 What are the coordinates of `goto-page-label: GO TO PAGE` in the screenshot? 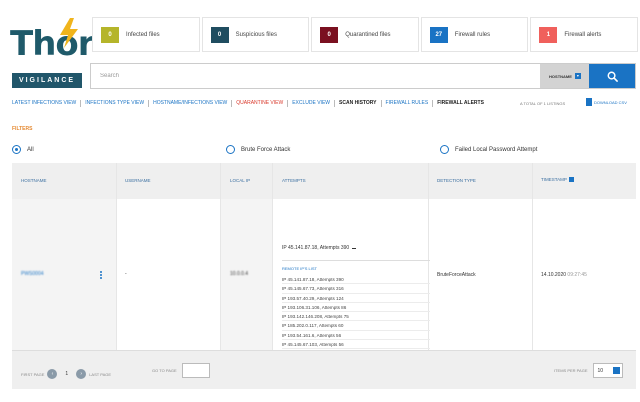 It's located at (164, 370).